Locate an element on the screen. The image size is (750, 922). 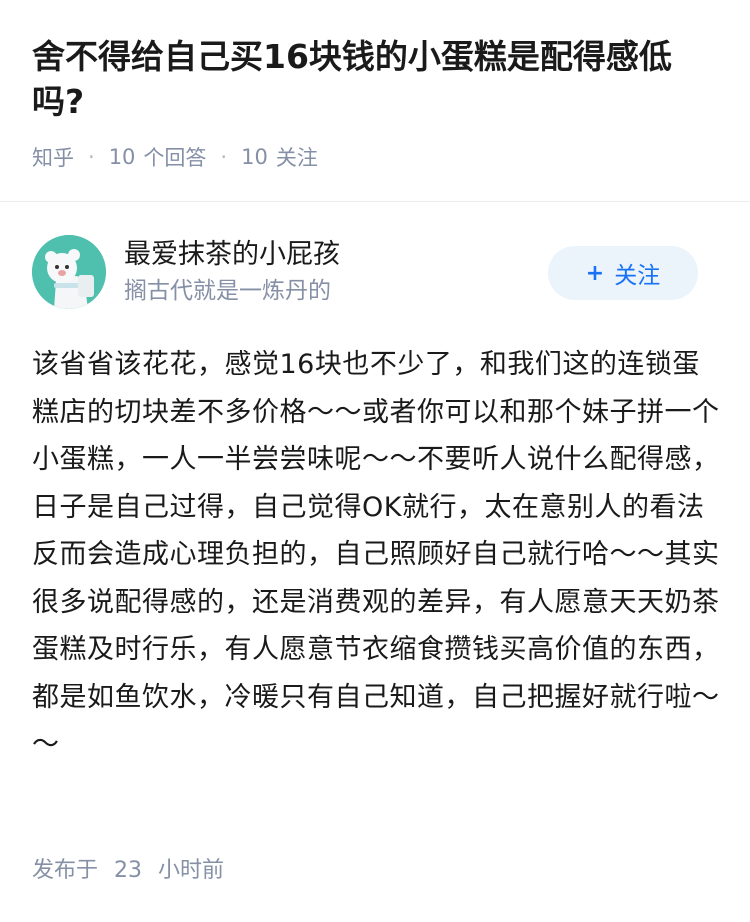
question-title: 舍不得给自己买16块钱的小蛋糕是配得感低吗? is located at coordinates (375, 79).